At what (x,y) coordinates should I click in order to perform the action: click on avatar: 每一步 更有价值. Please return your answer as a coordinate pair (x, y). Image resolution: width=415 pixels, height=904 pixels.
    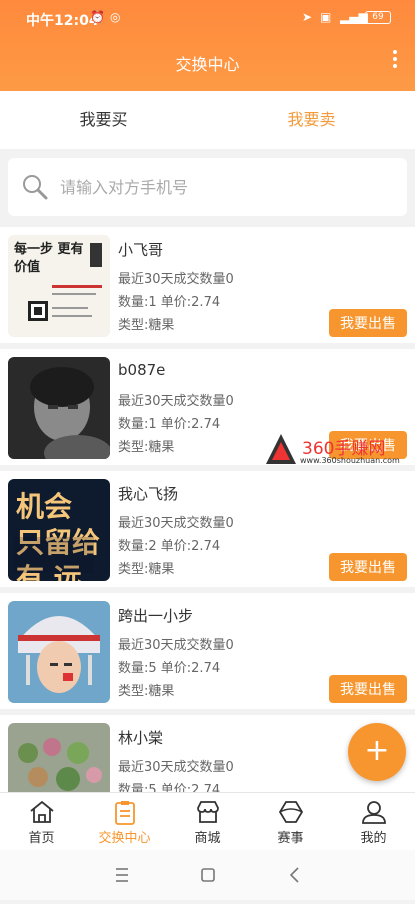
    Looking at the image, I should click on (59, 286).